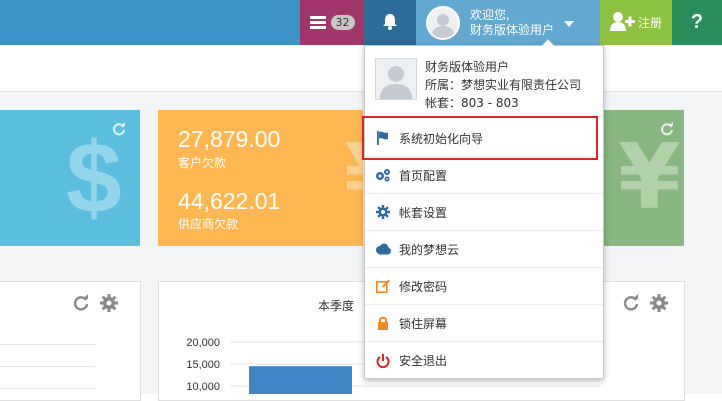  I want to click on bell-icon, so click(390, 23).